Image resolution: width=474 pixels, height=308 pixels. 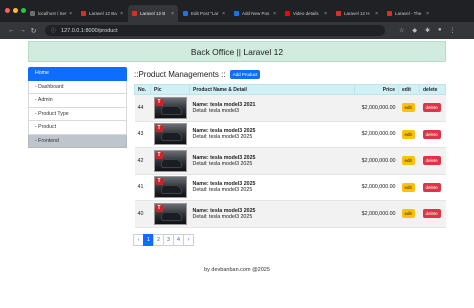 I want to click on bookmark-star-icon: ☆, so click(x=401, y=30).